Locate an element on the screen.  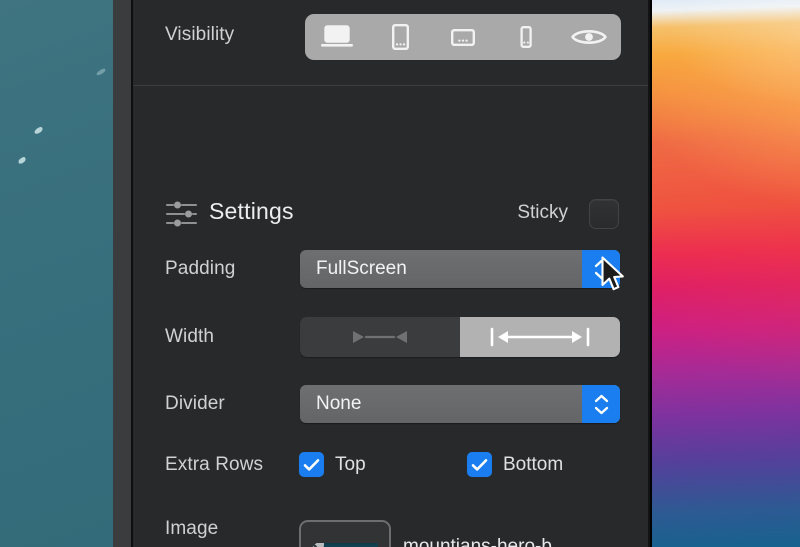
extra-rows-row: Extra Rows Top Bottom is located at coordinates (391, 466).